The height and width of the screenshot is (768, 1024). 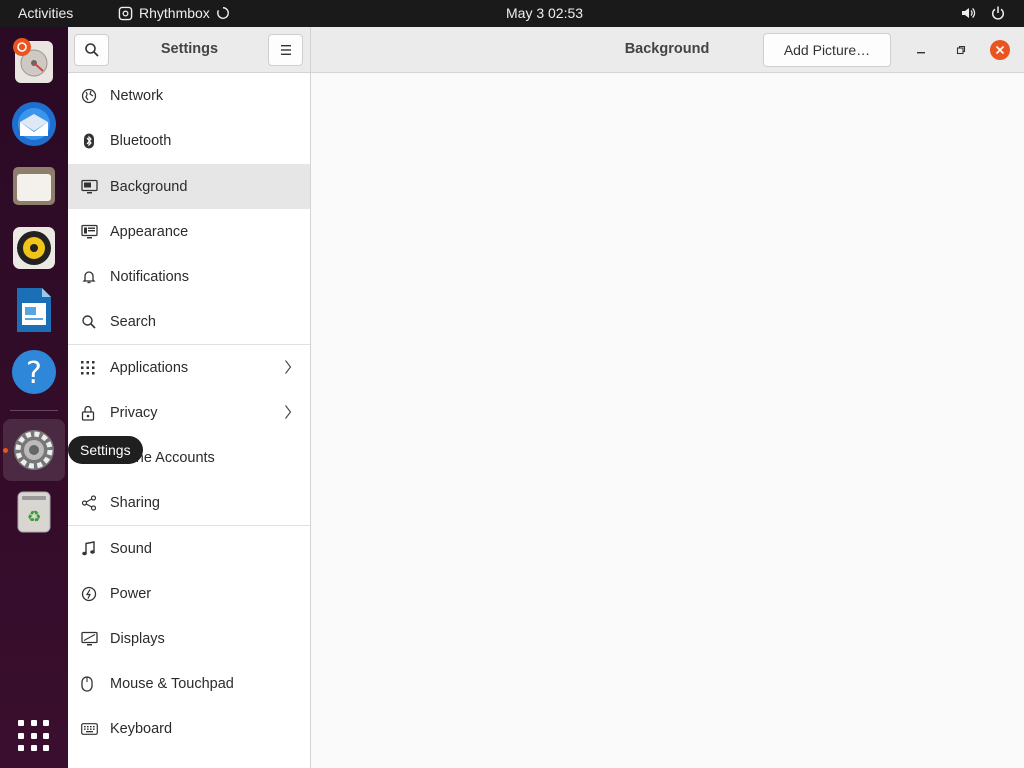 I want to click on system-tray, so click(x=983, y=13).